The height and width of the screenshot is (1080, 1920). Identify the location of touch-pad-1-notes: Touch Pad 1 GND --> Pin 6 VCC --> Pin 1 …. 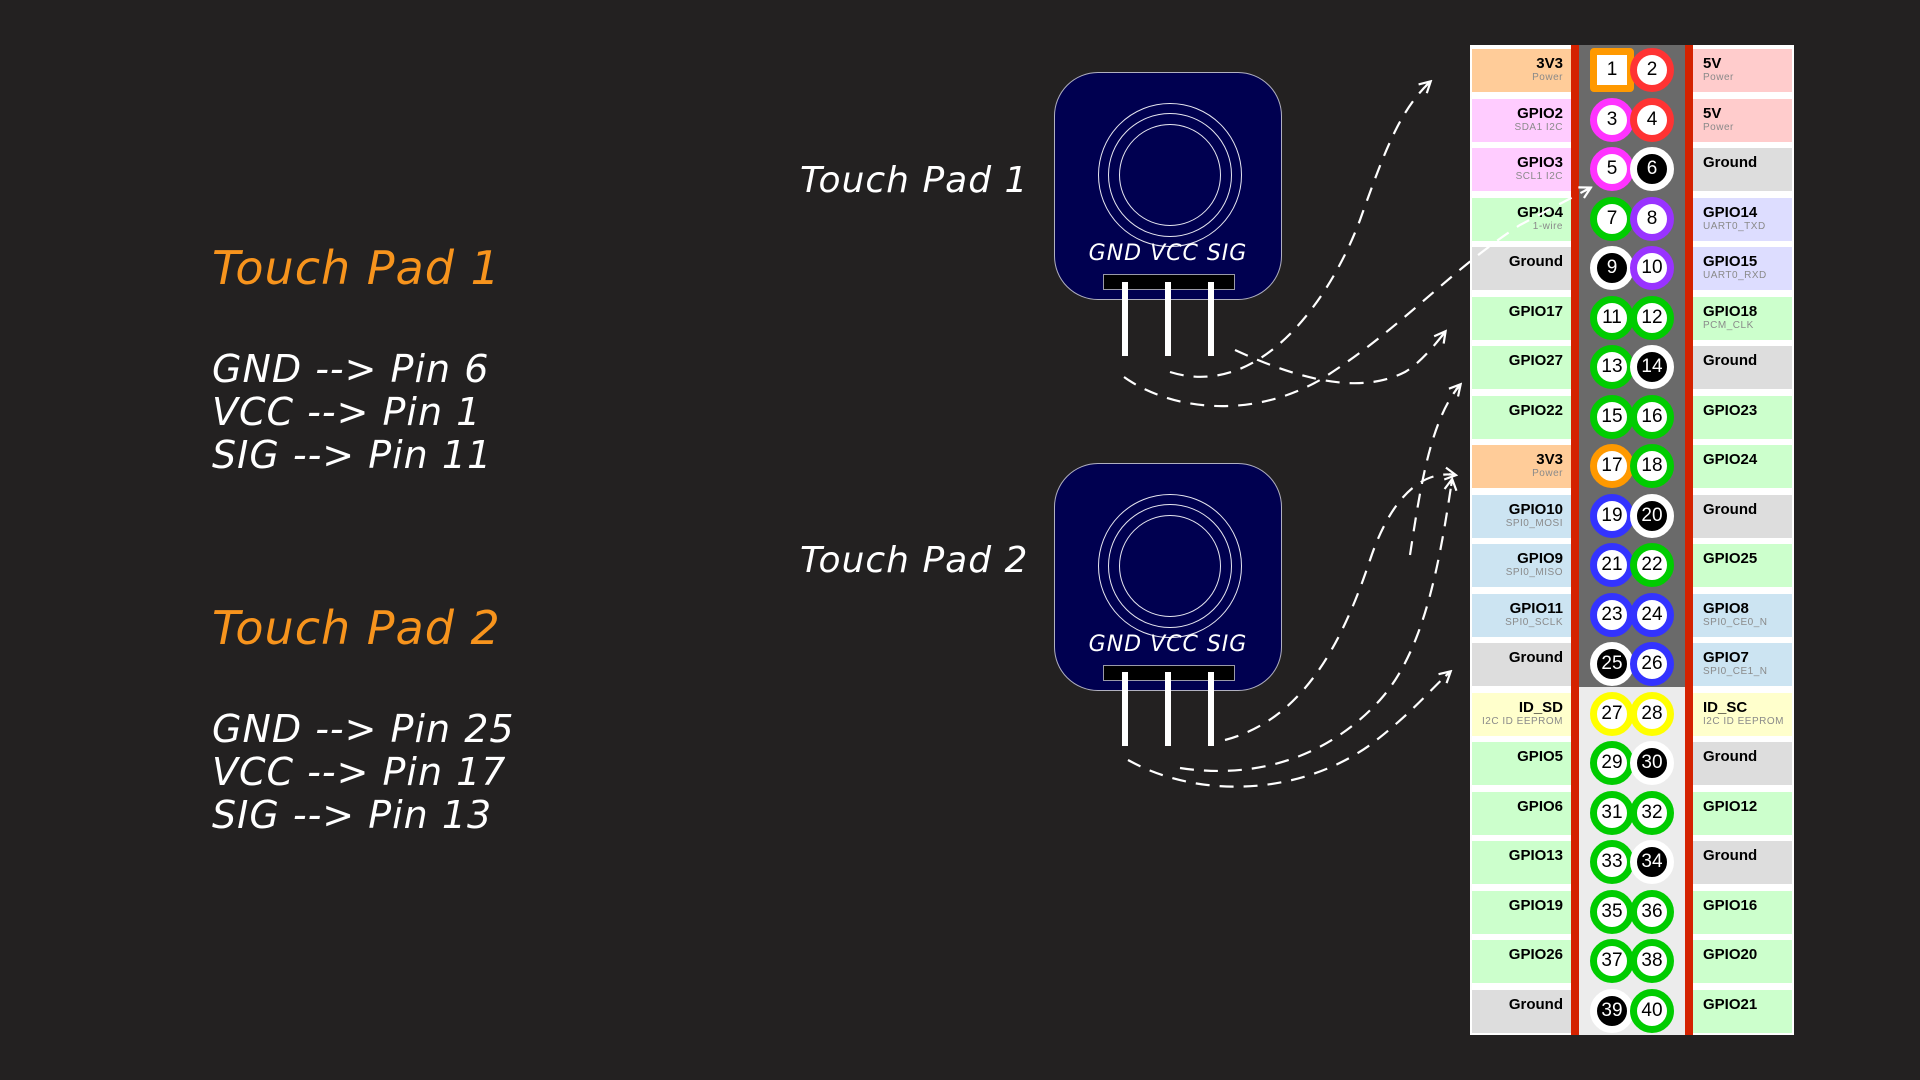
(356, 358).